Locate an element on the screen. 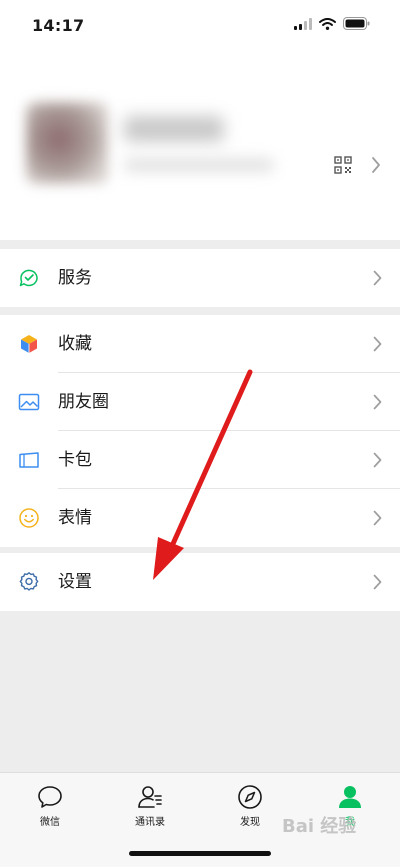  menu-item-settings: 设置 is located at coordinates (200, 582).